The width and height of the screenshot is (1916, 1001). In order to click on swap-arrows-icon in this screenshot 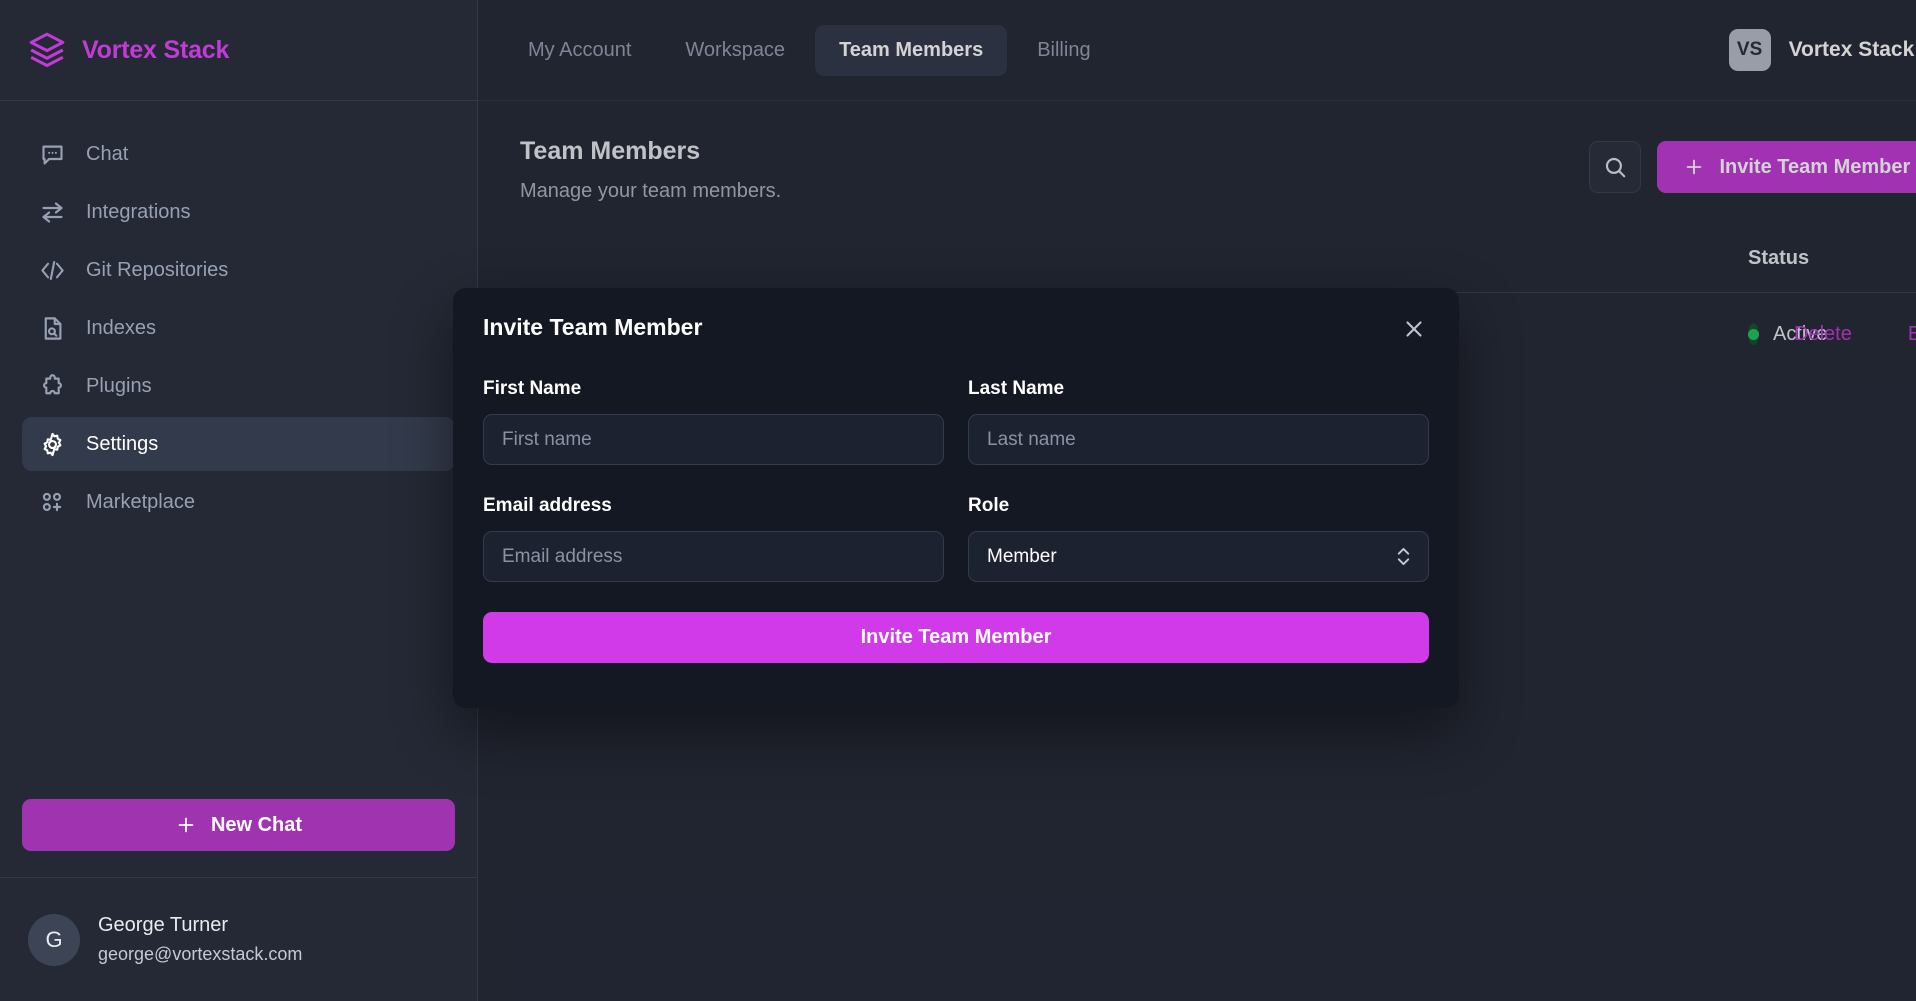, I will do `click(52, 212)`.